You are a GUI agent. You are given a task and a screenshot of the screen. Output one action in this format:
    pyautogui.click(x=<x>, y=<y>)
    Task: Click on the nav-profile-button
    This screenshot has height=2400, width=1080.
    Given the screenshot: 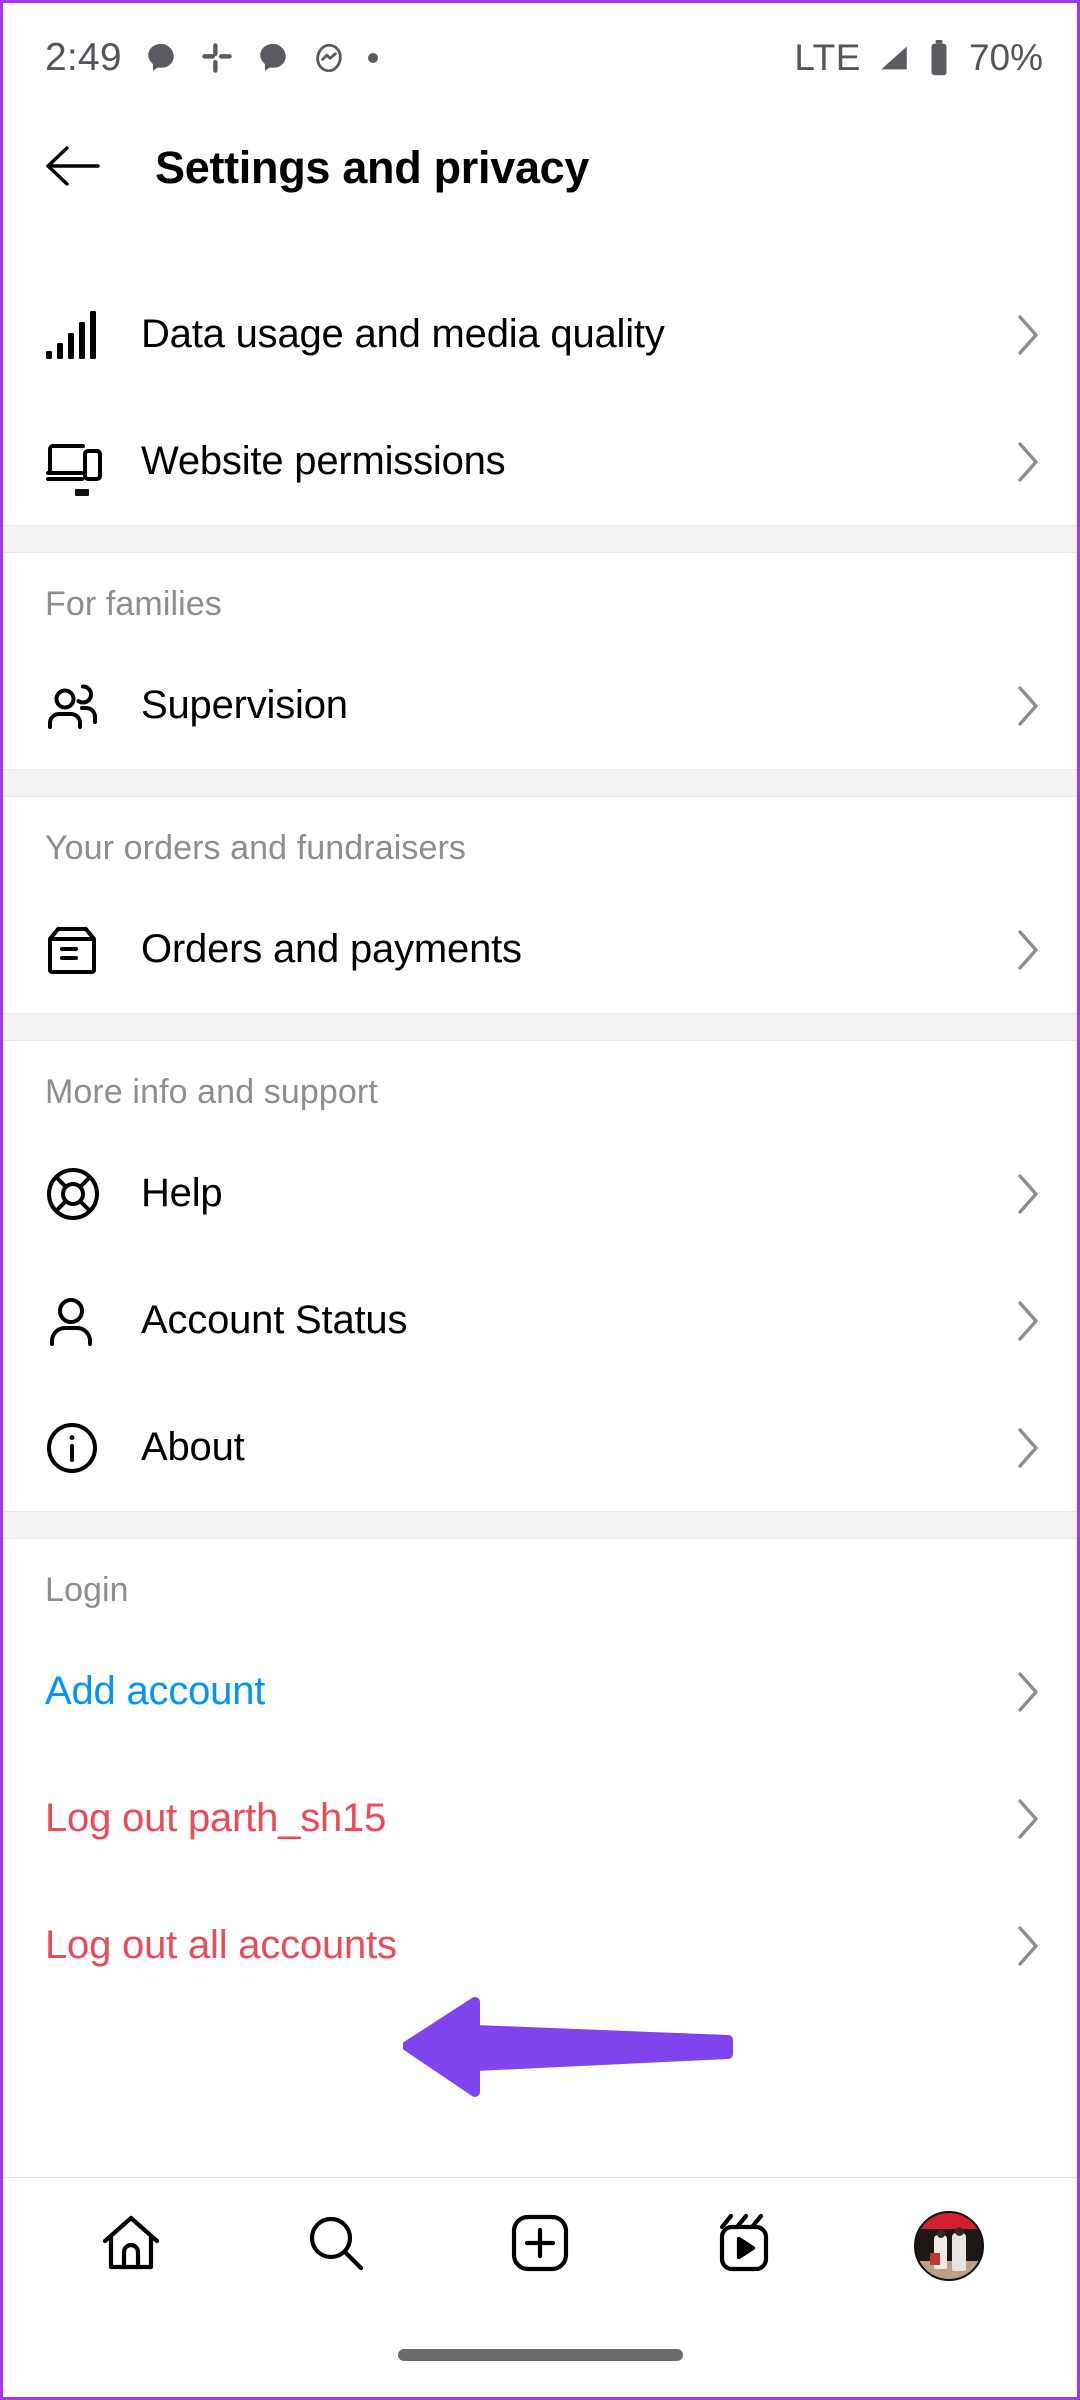 What is the action you would take?
    pyautogui.click(x=949, y=2246)
    